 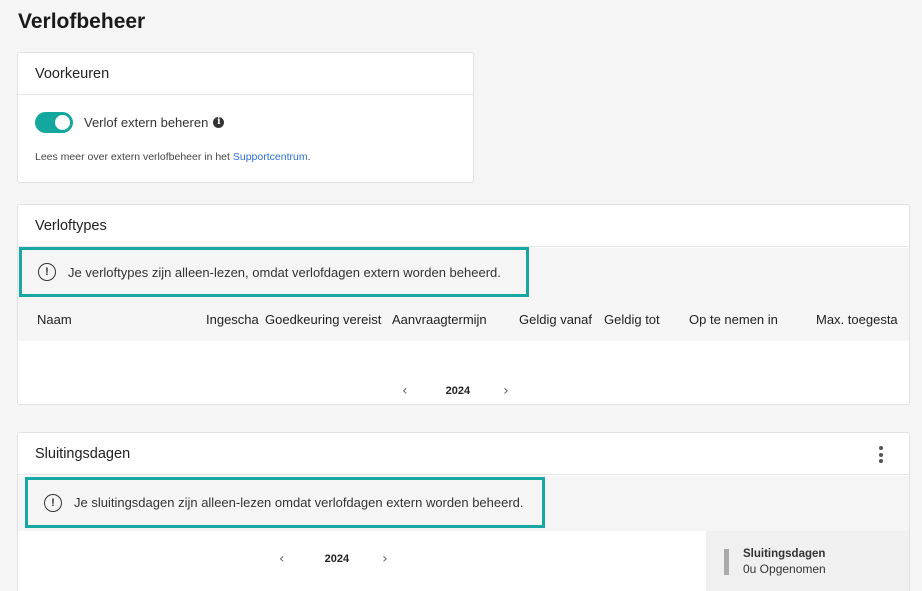 I want to click on support-center-link: Supportcentrum, so click(x=270, y=157).